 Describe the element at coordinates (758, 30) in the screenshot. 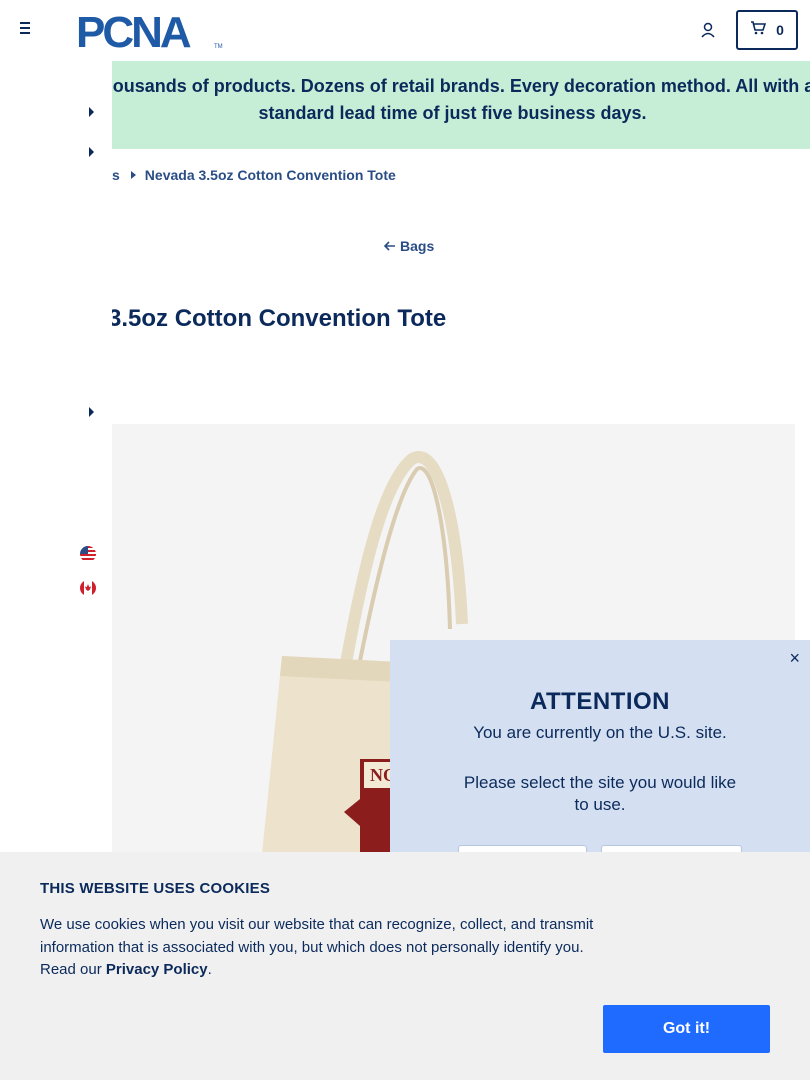

I see `cart-icon` at that location.